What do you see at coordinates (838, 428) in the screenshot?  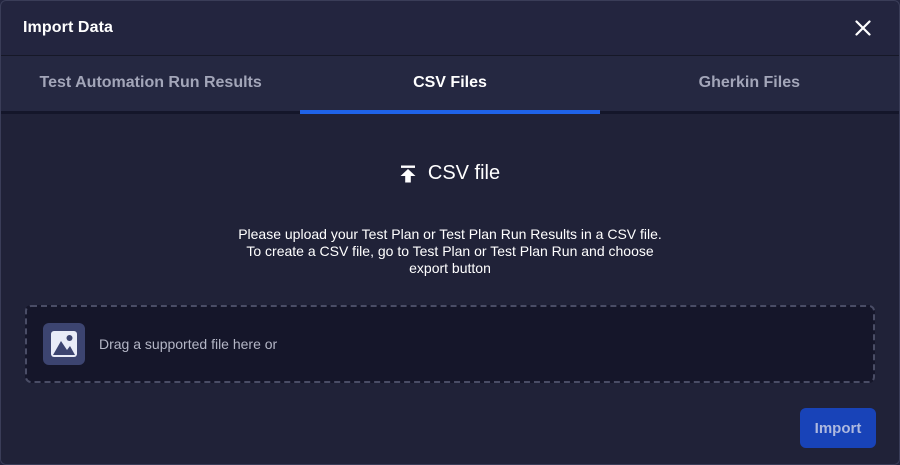 I see `import-button: Import` at bounding box center [838, 428].